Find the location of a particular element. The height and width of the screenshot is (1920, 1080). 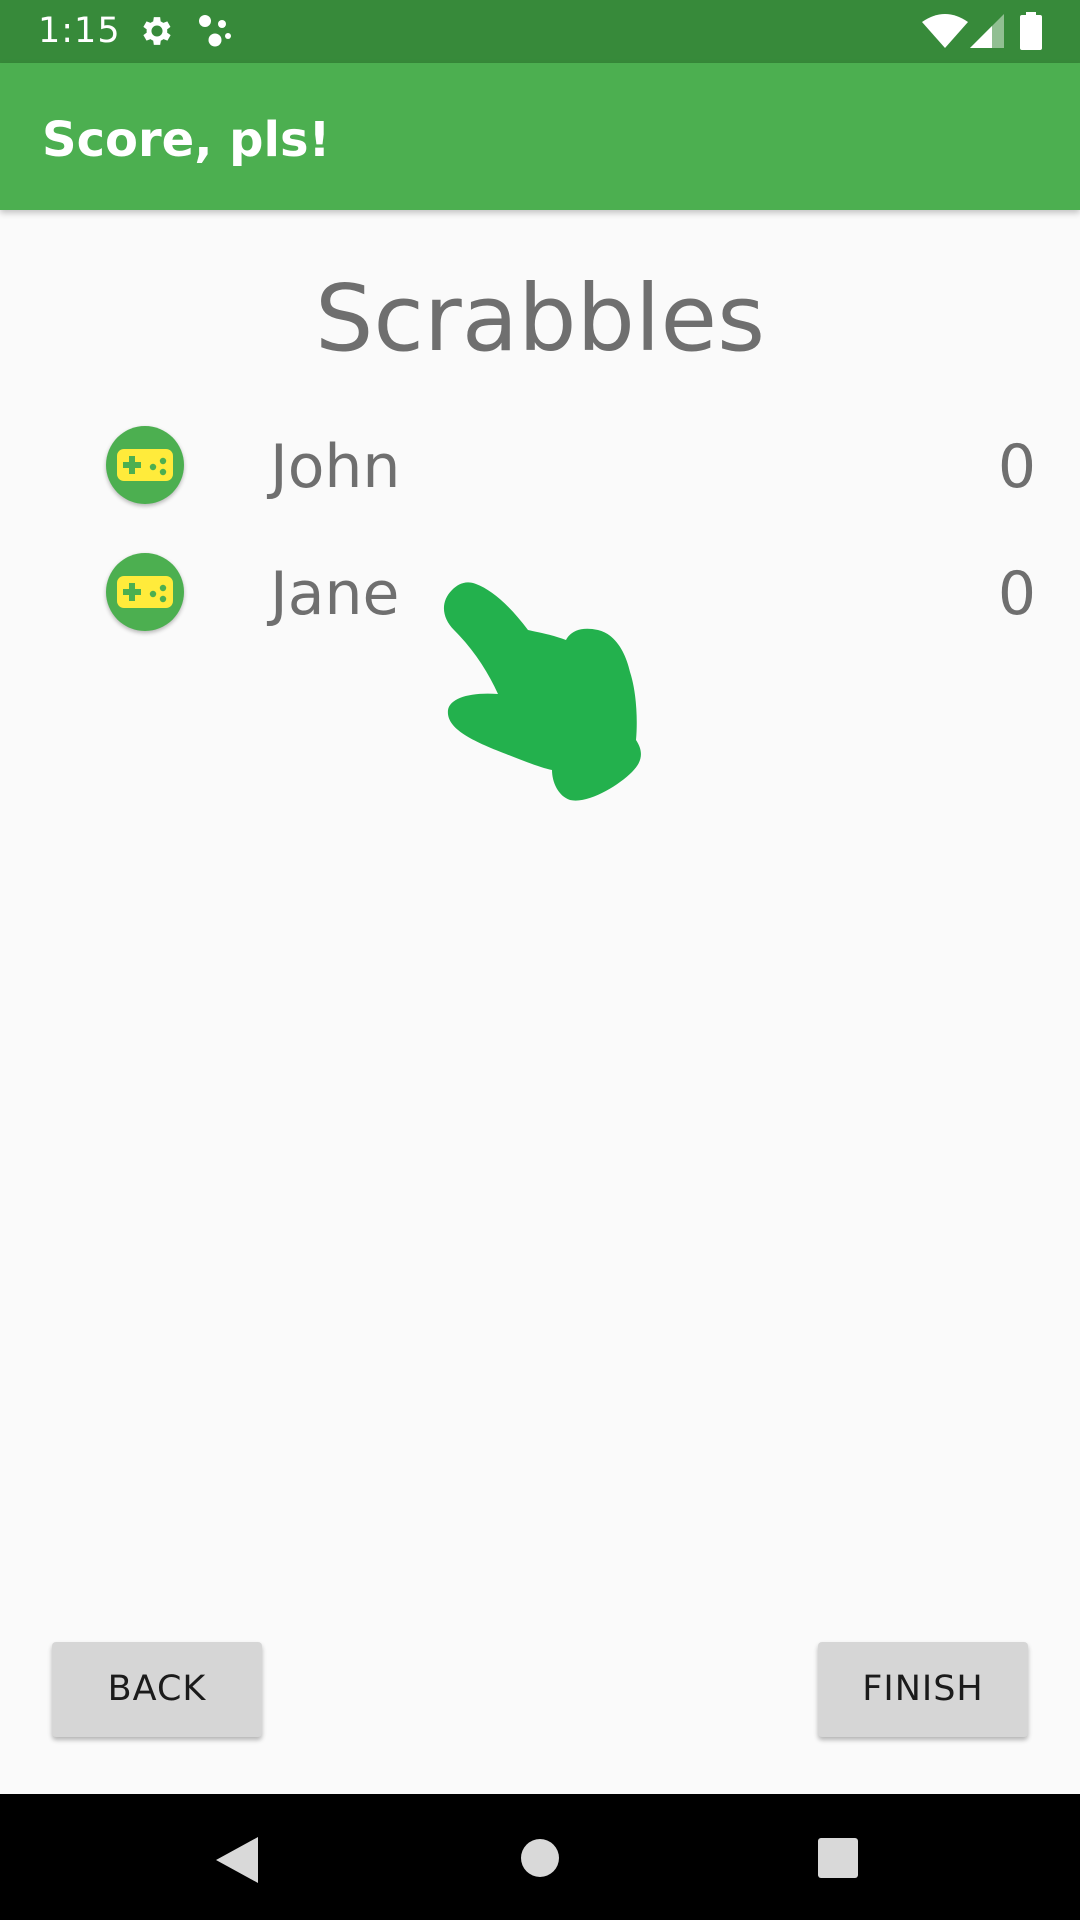

game-title: Scrabbles is located at coordinates (540, 318).